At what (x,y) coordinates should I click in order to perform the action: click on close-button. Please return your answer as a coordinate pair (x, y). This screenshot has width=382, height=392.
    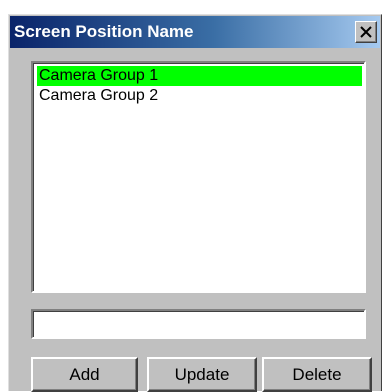
    Looking at the image, I should click on (366, 32).